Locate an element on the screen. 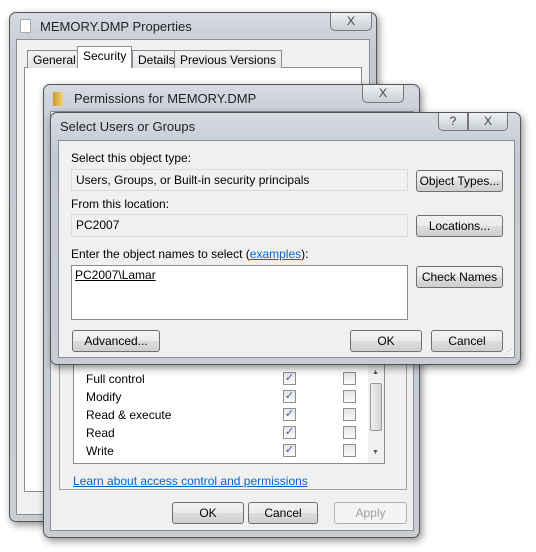  examples-link: examples is located at coordinates (275, 254).